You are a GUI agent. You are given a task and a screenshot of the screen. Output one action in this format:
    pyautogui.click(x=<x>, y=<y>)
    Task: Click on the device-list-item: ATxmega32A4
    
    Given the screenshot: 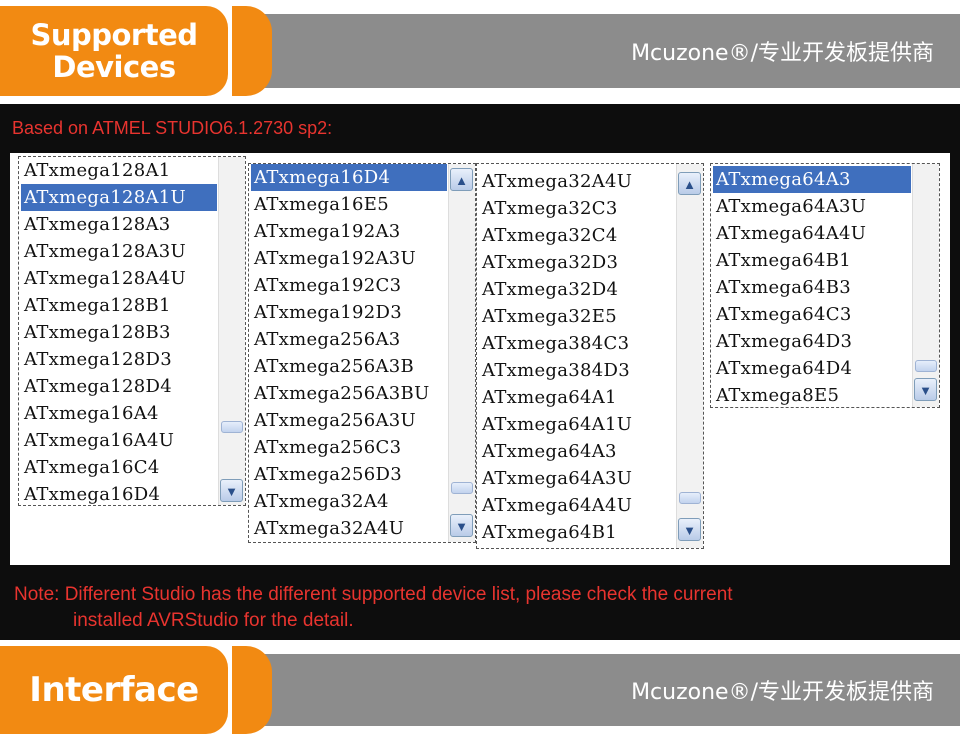 What is the action you would take?
    pyautogui.click(x=349, y=501)
    